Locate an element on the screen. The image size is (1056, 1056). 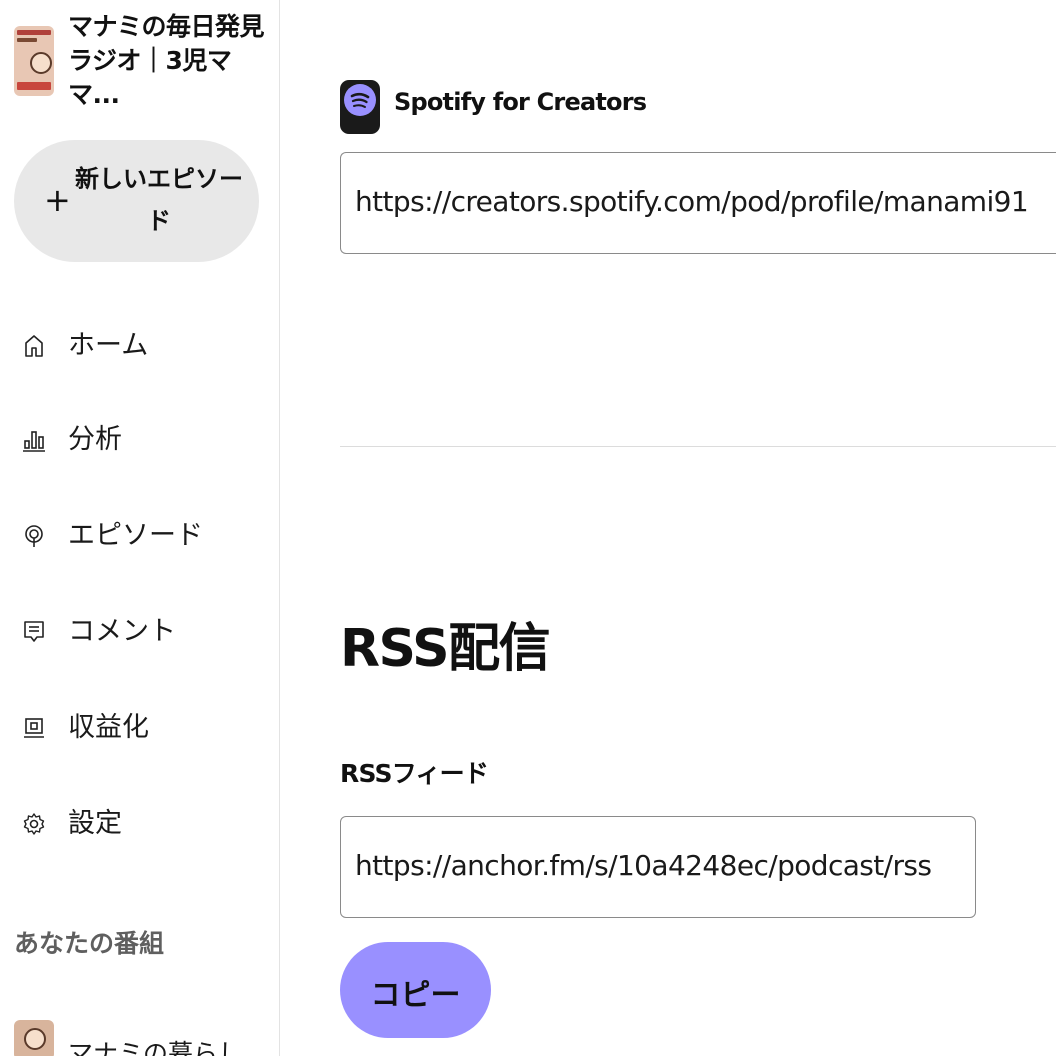
nav-item-monetization: 収益化 is located at coordinates (139, 728).